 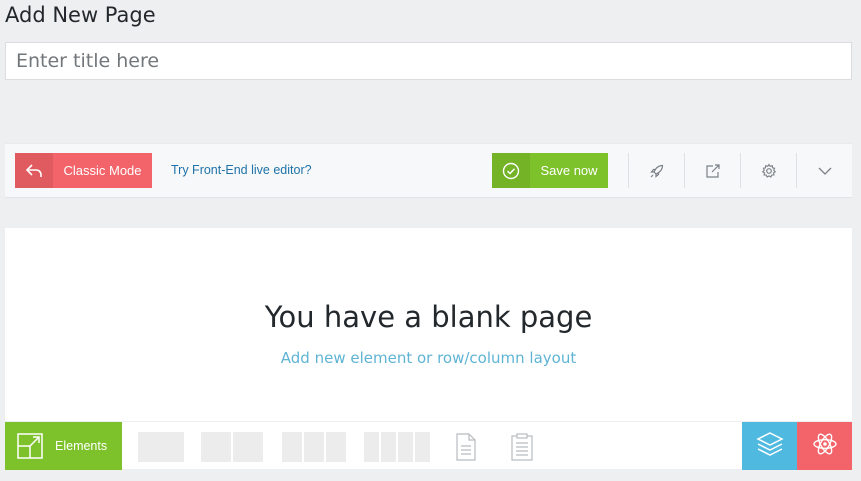 I want to click on title-input, so click(x=428, y=61).